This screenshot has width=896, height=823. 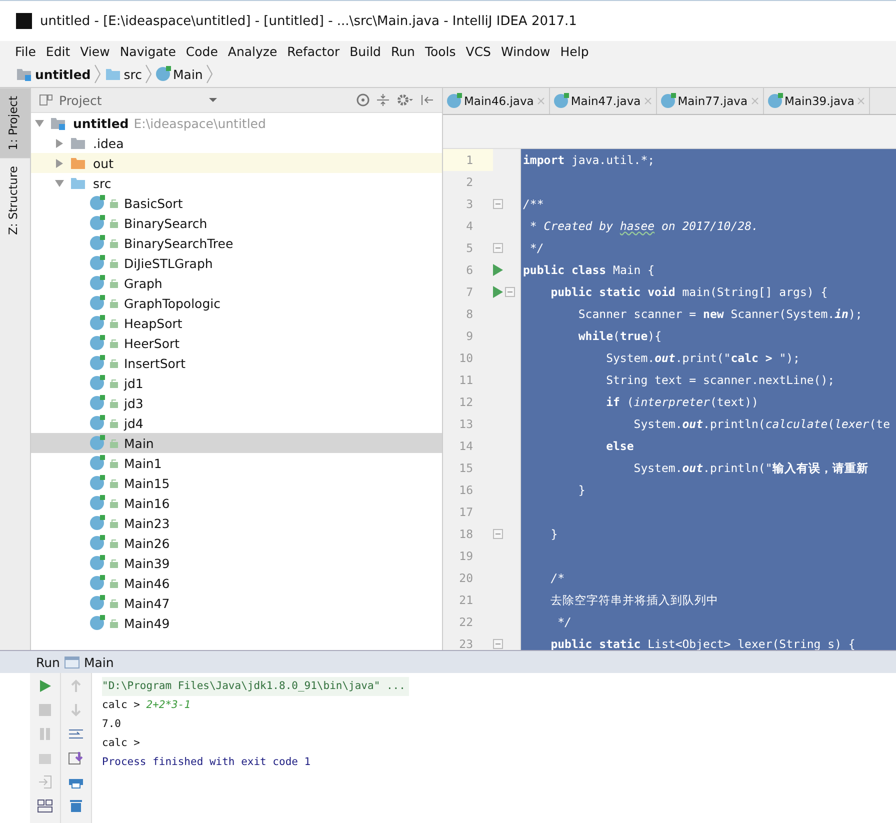 I want to click on tree-row: Main16, so click(x=236, y=503).